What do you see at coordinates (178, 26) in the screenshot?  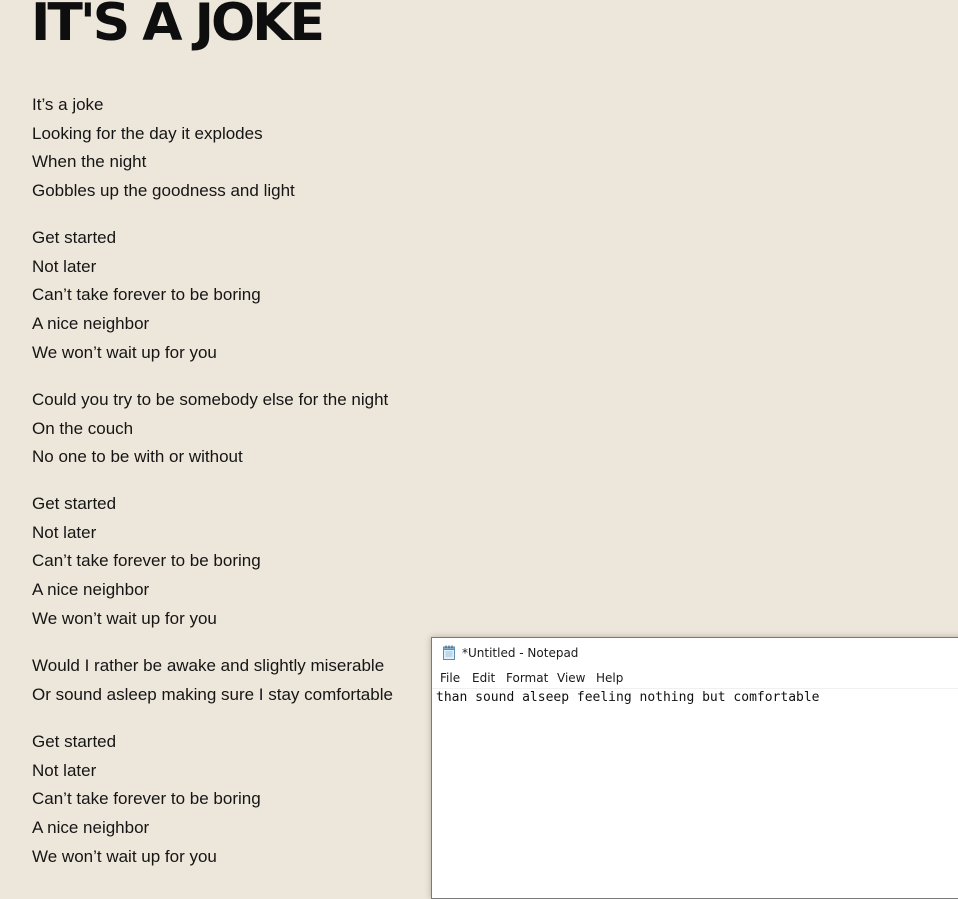 I see `song-title: IT'S A JOKE` at bounding box center [178, 26].